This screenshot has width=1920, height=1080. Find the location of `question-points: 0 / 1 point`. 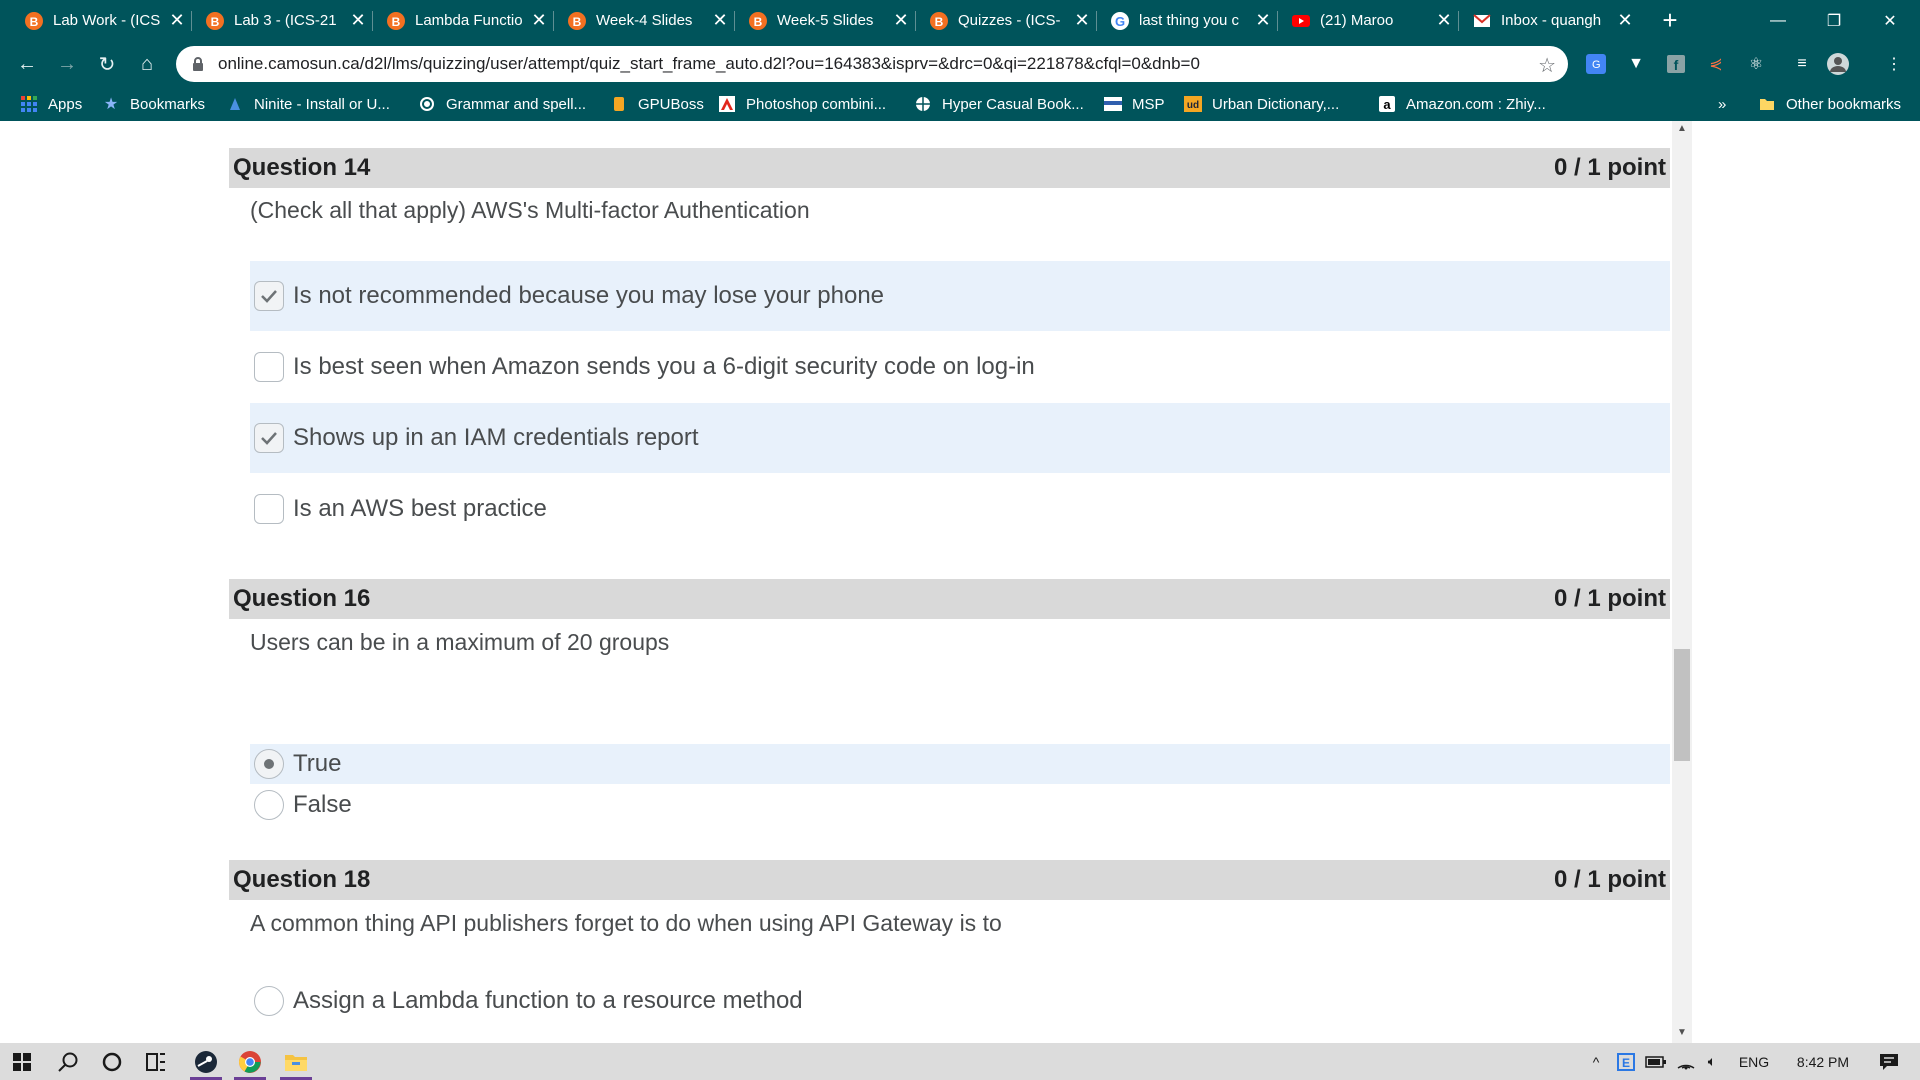

question-points: 0 / 1 point is located at coordinates (1609, 167).